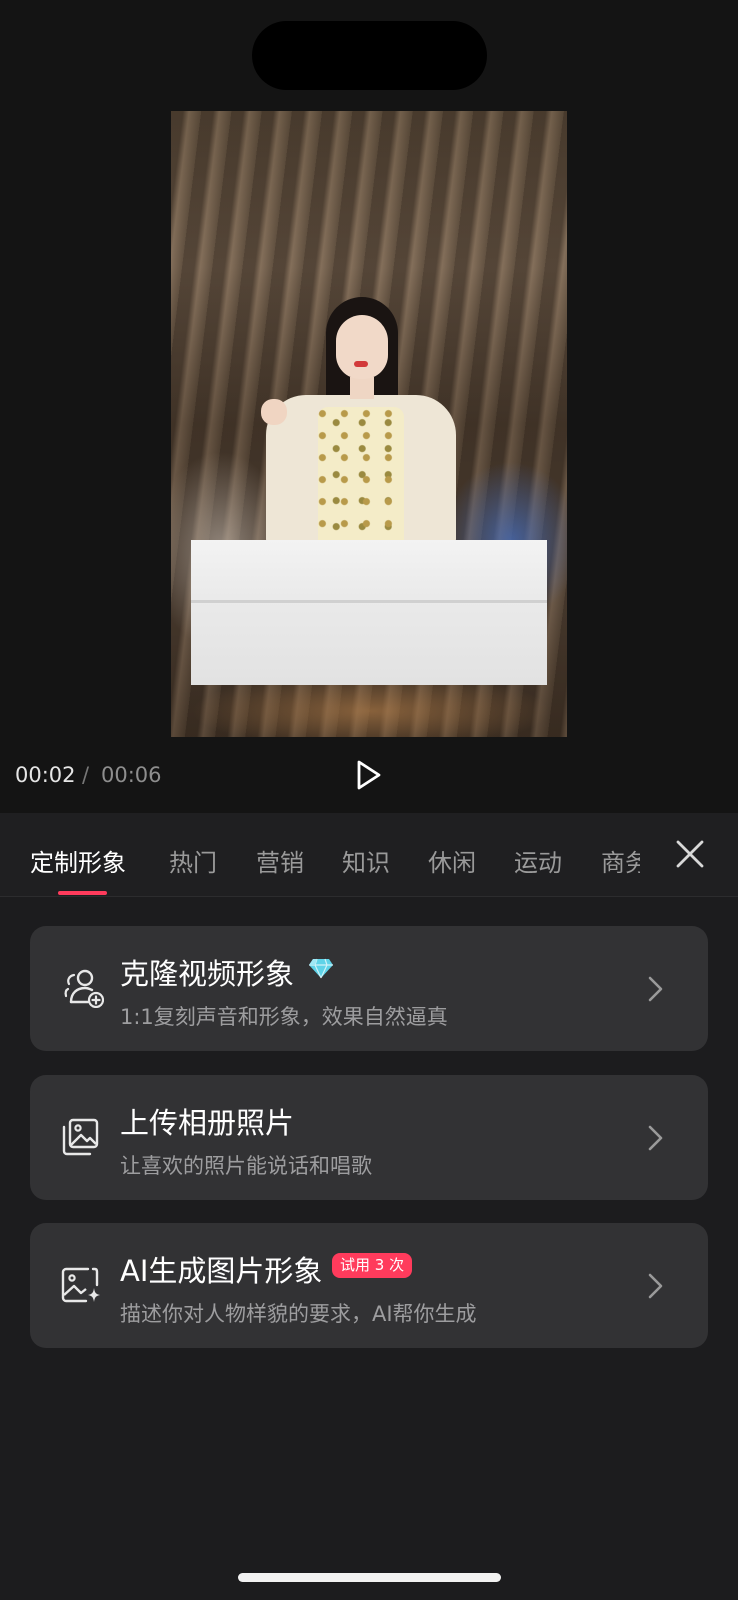 The height and width of the screenshot is (1600, 738). Describe the element at coordinates (620, 860) in the screenshot. I see `tab-business: 商务` at that location.